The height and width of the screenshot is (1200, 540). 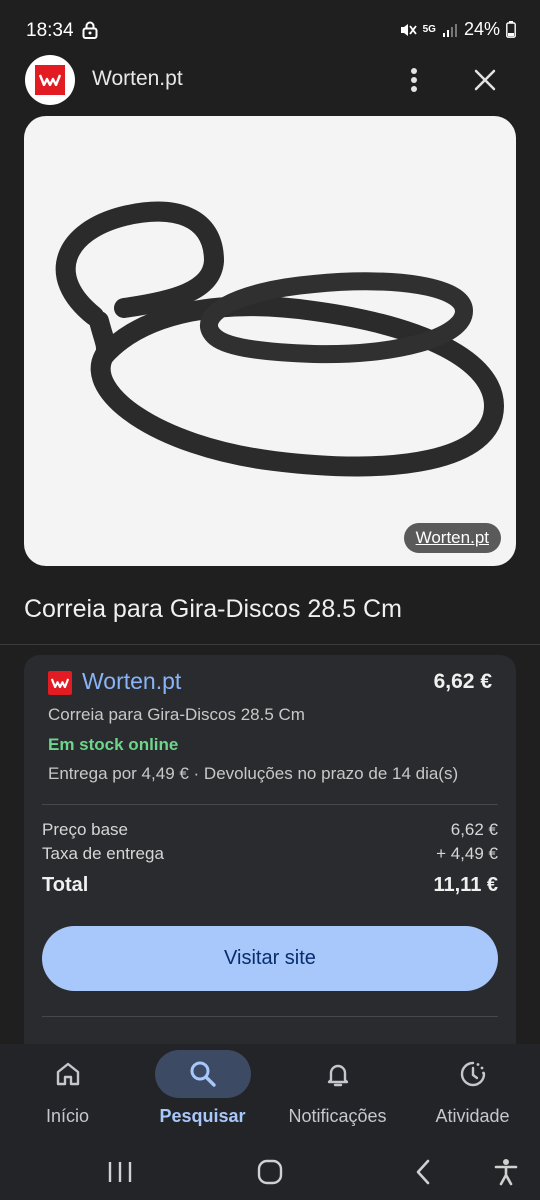 What do you see at coordinates (137, 78) in the screenshot?
I see `site-name: Worten.pt` at bounding box center [137, 78].